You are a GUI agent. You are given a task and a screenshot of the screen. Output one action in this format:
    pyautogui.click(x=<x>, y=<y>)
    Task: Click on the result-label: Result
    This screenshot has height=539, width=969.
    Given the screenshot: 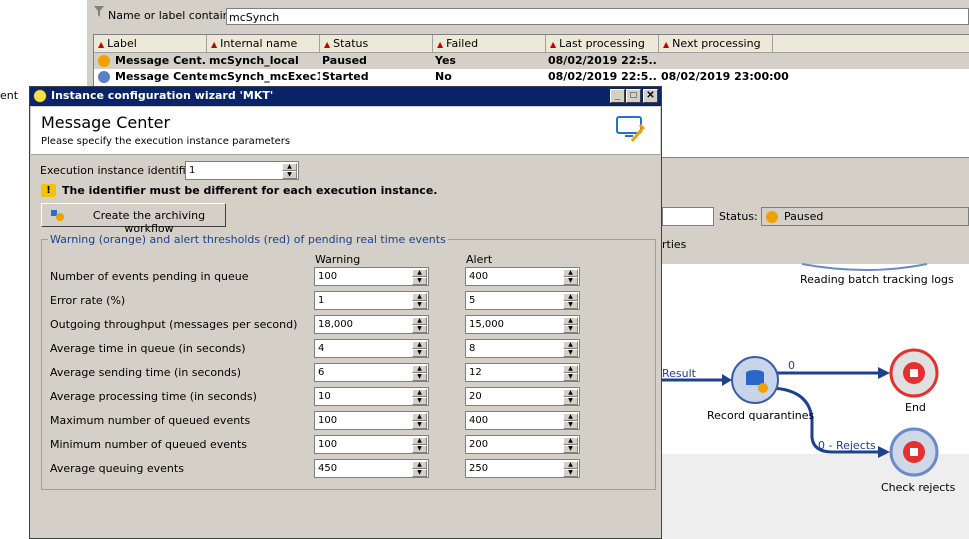 What is the action you would take?
    pyautogui.click(x=679, y=373)
    